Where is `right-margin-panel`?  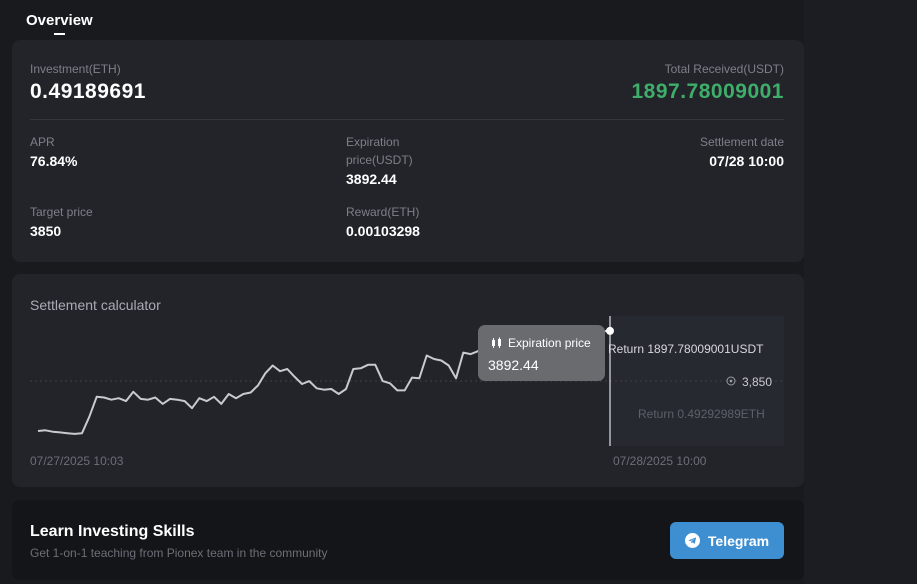
right-margin-panel is located at coordinates (860, 292).